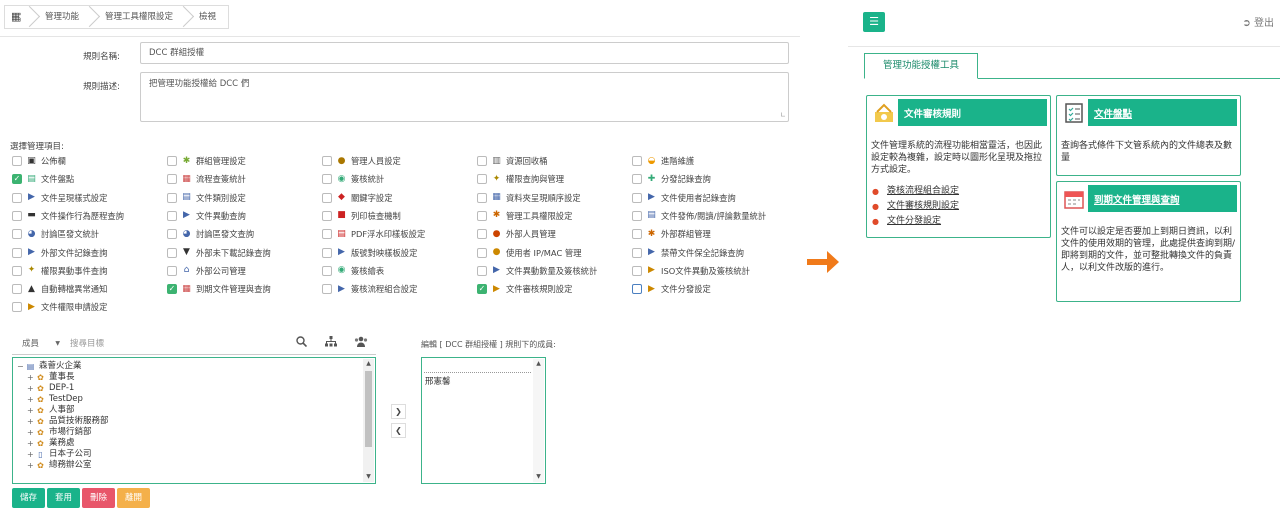  What do you see at coordinates (63, 465) in the screenshot?
I see `tree-node: + ✿ 總務辦公室` at bounding box center [63, 465].